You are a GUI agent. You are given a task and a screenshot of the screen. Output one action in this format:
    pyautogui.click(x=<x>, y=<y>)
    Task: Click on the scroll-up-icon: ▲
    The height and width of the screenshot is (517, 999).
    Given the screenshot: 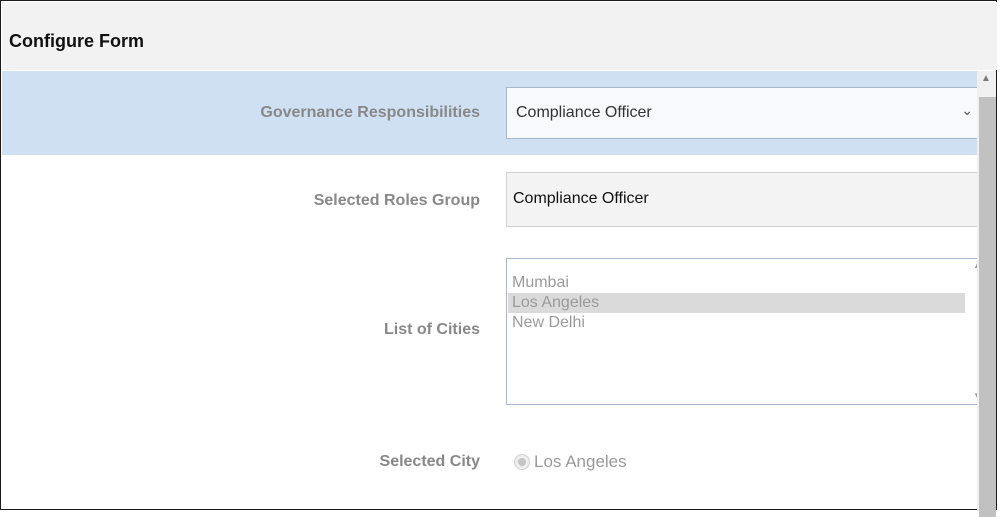 What is the action you would take?
    pyautogui.click(x=986, y=78)
    